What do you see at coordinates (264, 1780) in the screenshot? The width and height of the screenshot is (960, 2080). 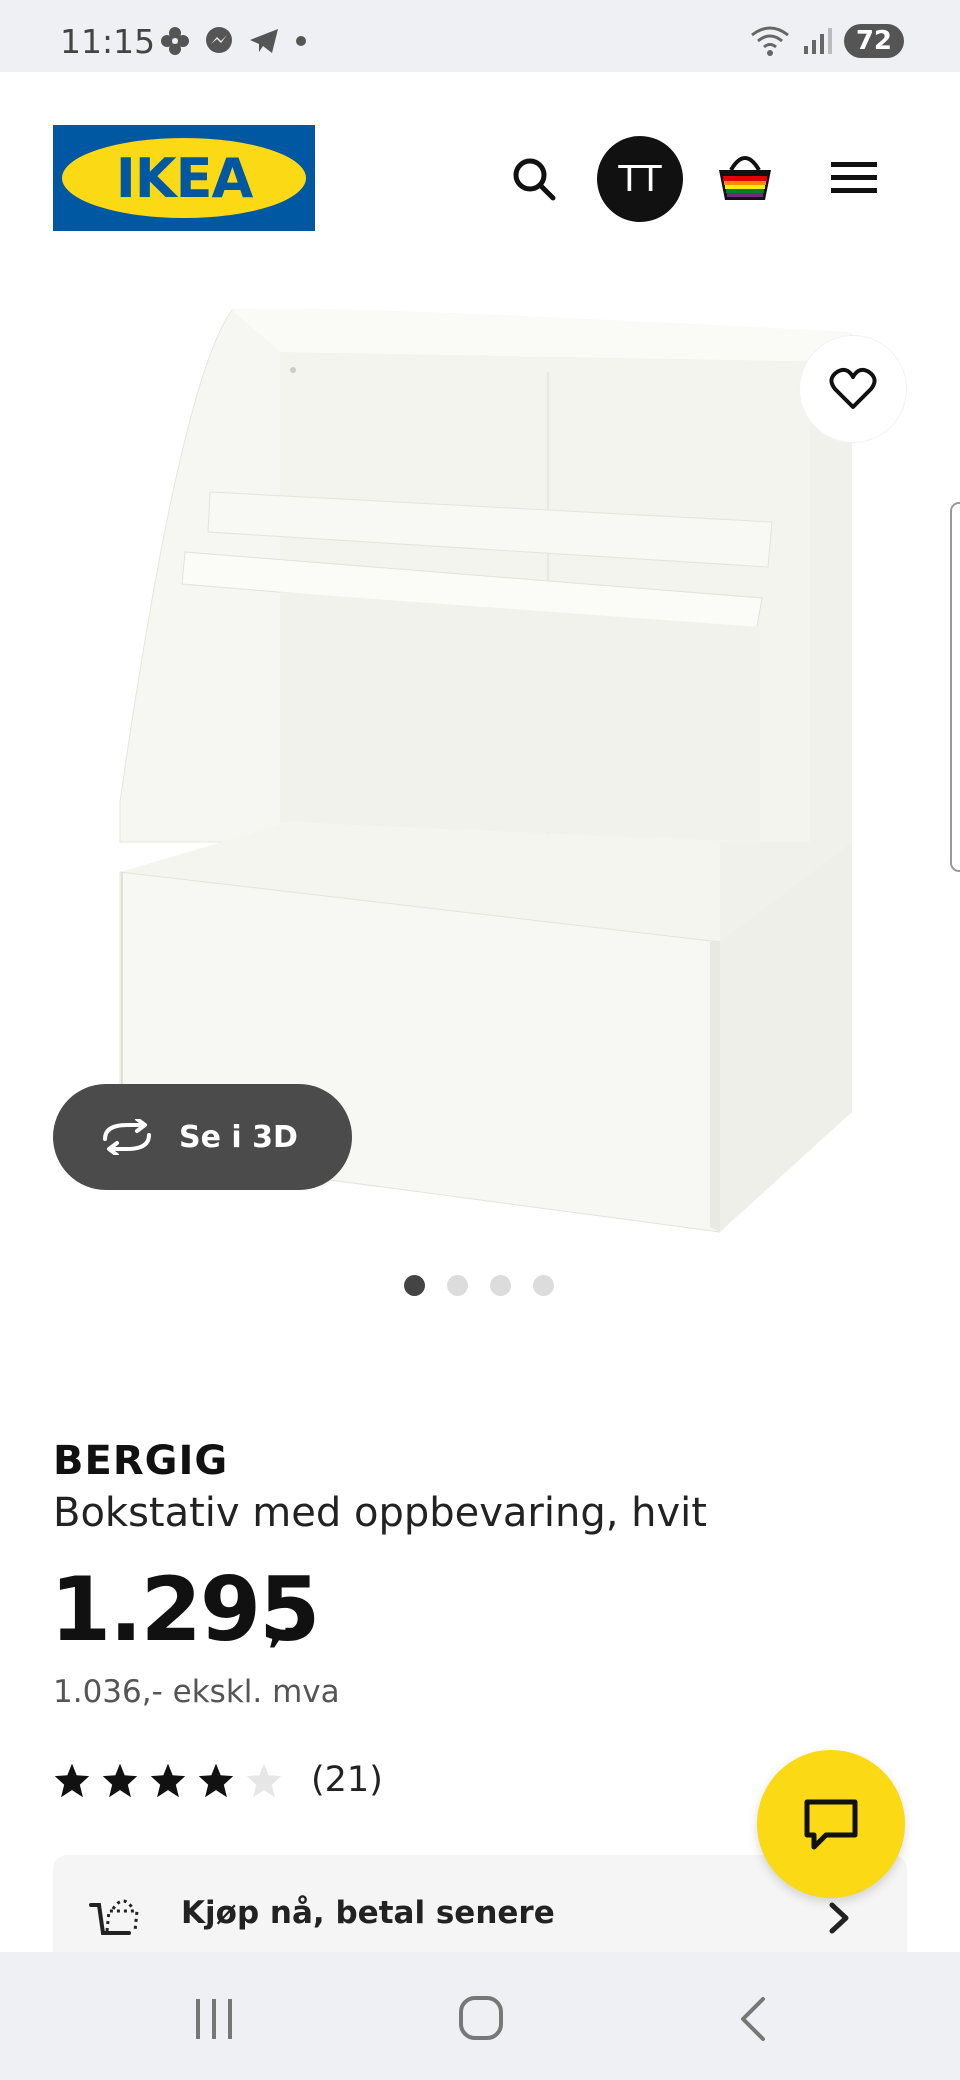 I see `star-empty-icon` at bounding box center [264, 1780].